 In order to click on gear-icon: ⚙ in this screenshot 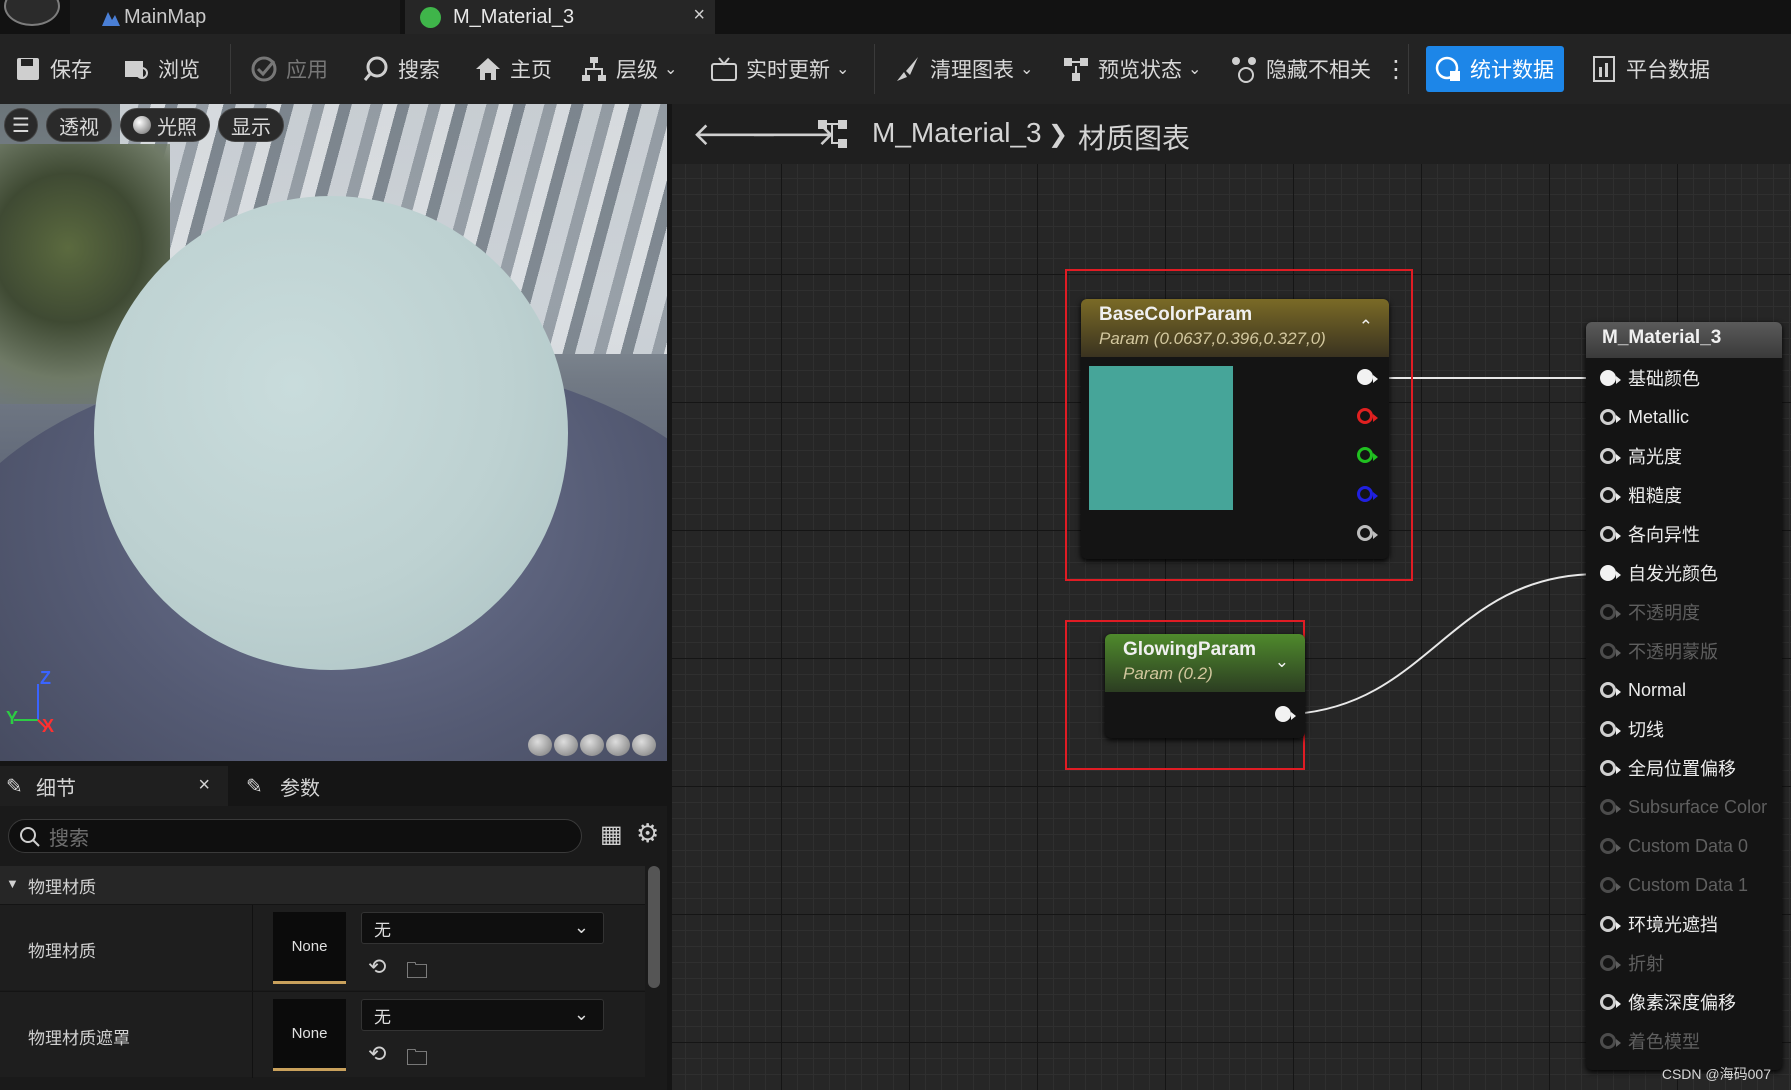, I will do `click(647, 833)`.